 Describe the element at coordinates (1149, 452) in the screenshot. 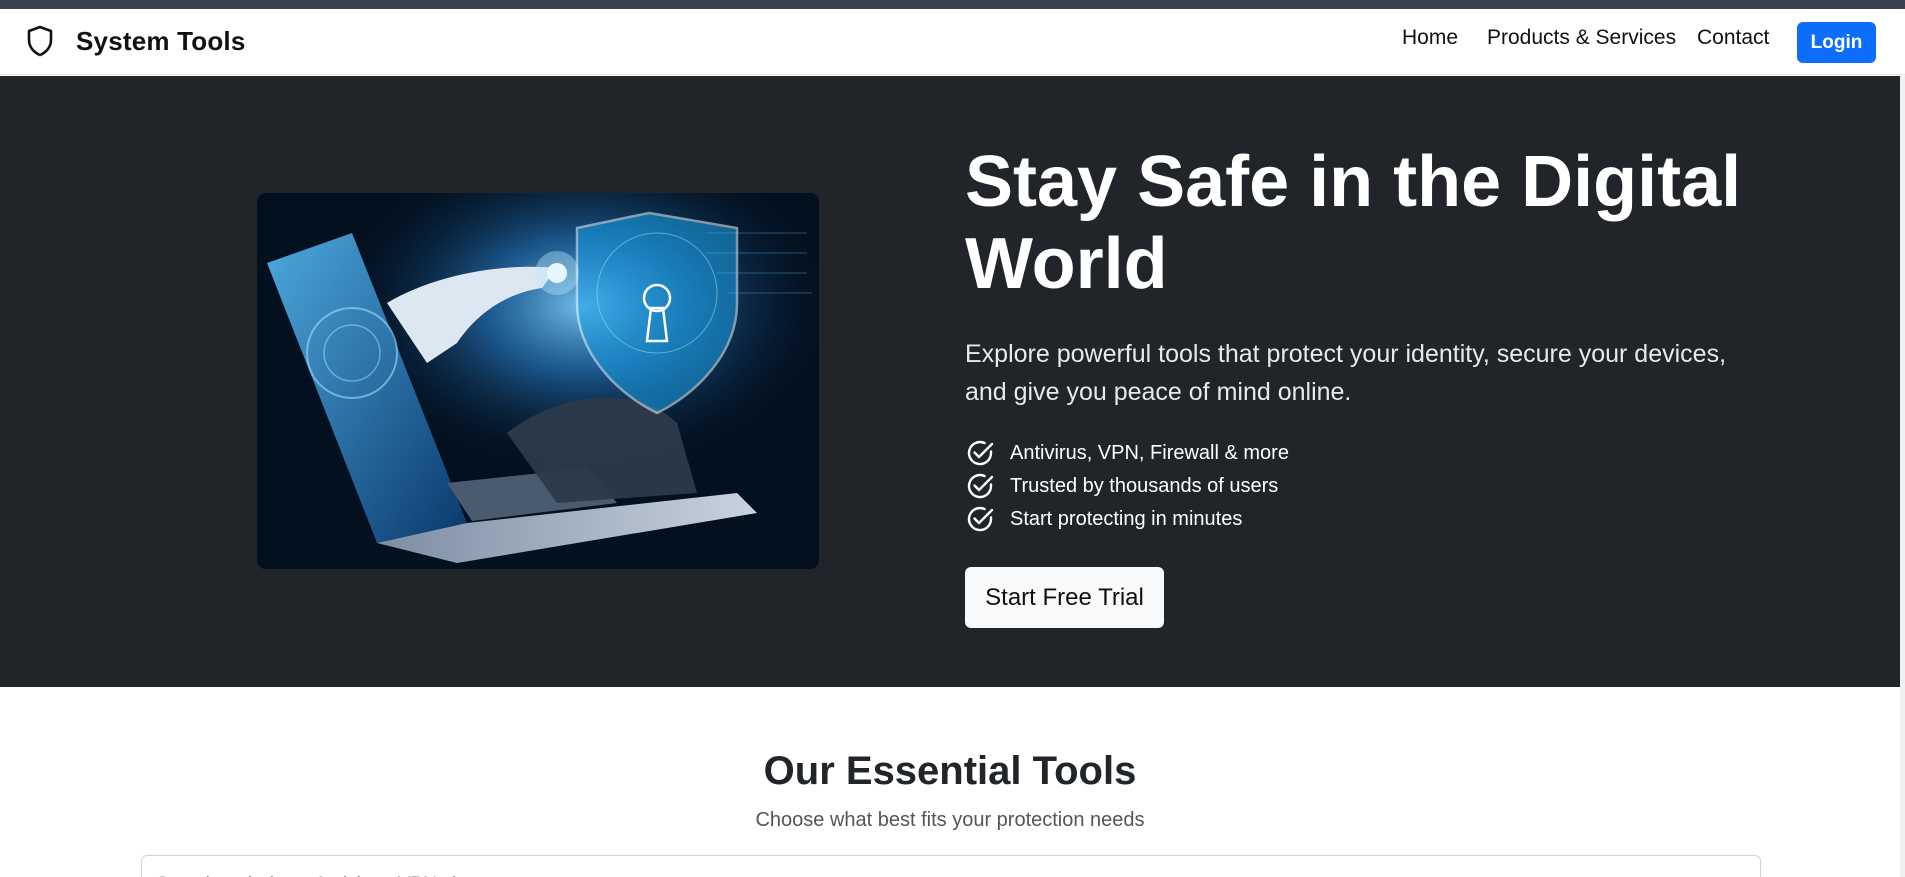

I see `feature-text: Antivirus, VPN, Firewall & more` at that location.